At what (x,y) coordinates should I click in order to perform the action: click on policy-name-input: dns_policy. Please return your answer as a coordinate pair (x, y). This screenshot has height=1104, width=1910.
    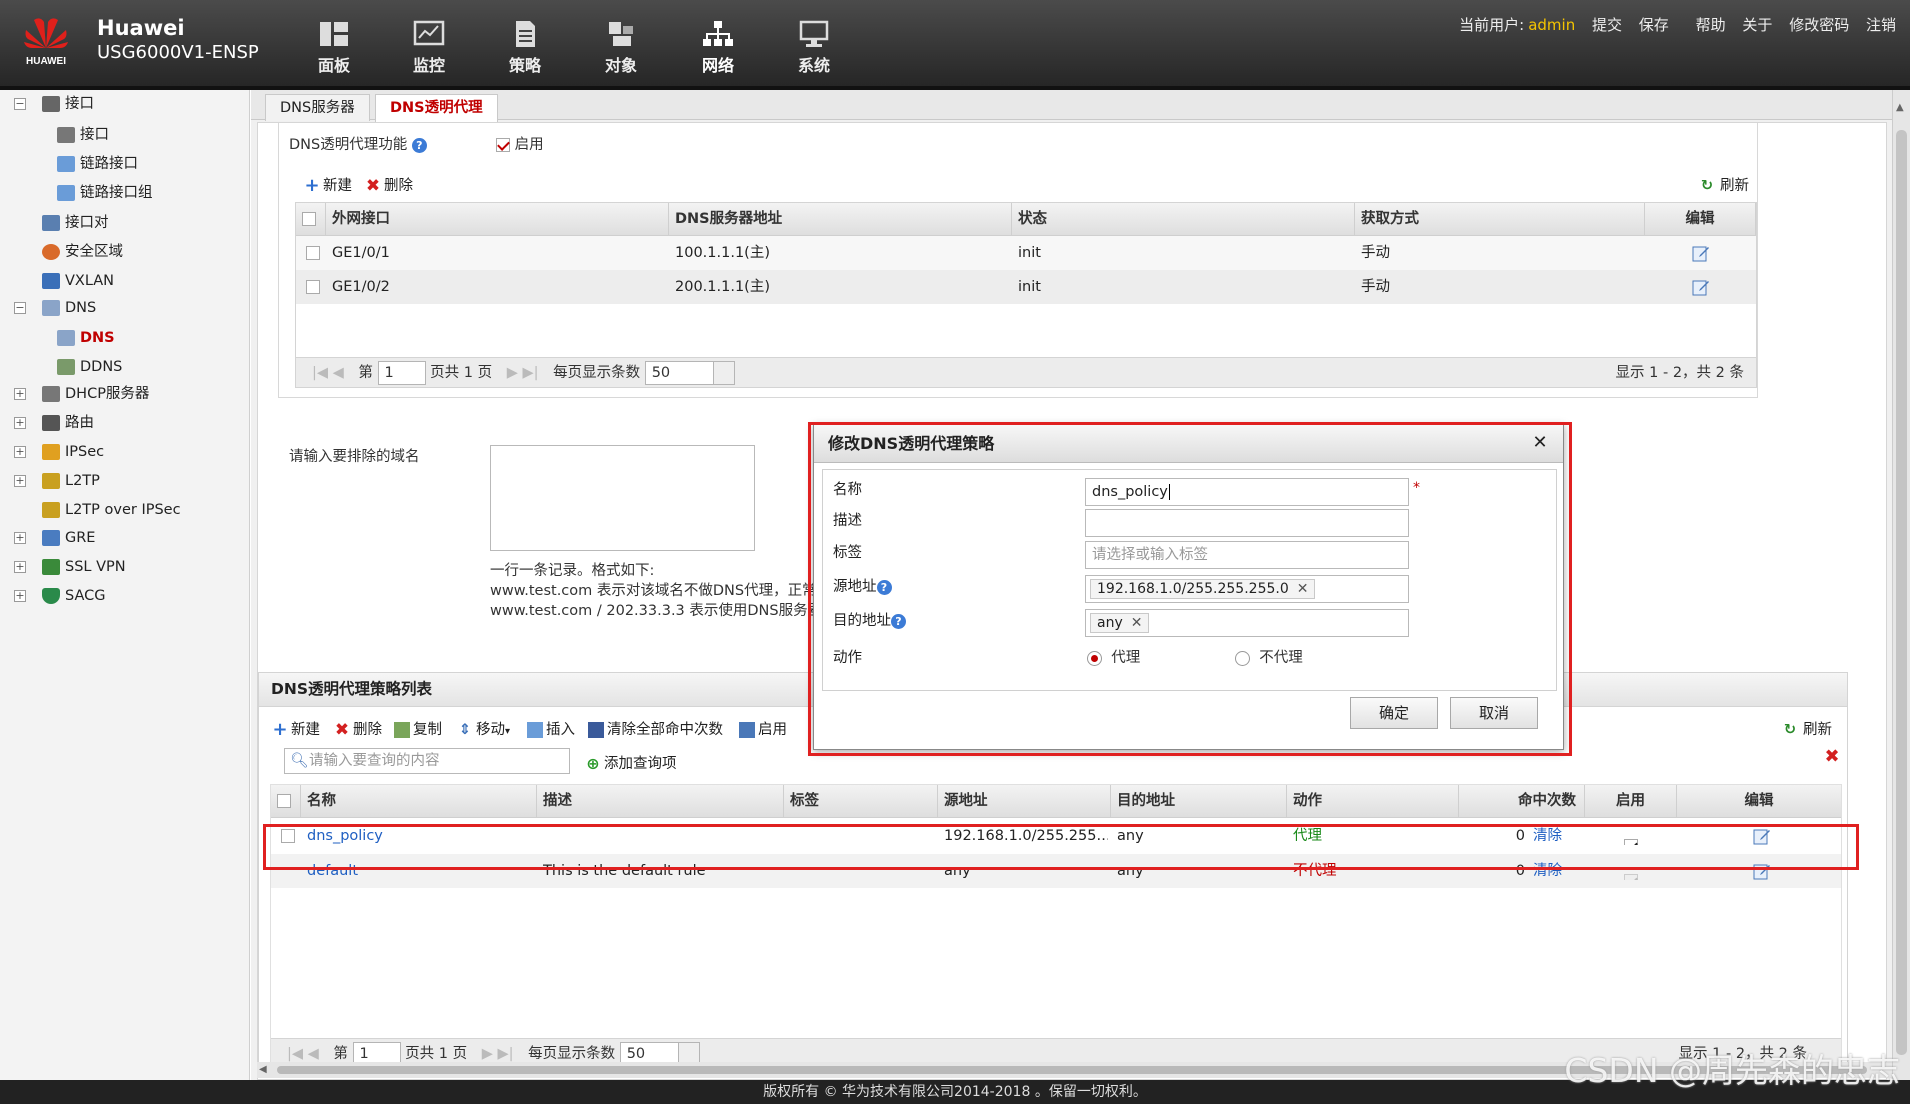
    Looking at the image, I should click on (1247, 492).